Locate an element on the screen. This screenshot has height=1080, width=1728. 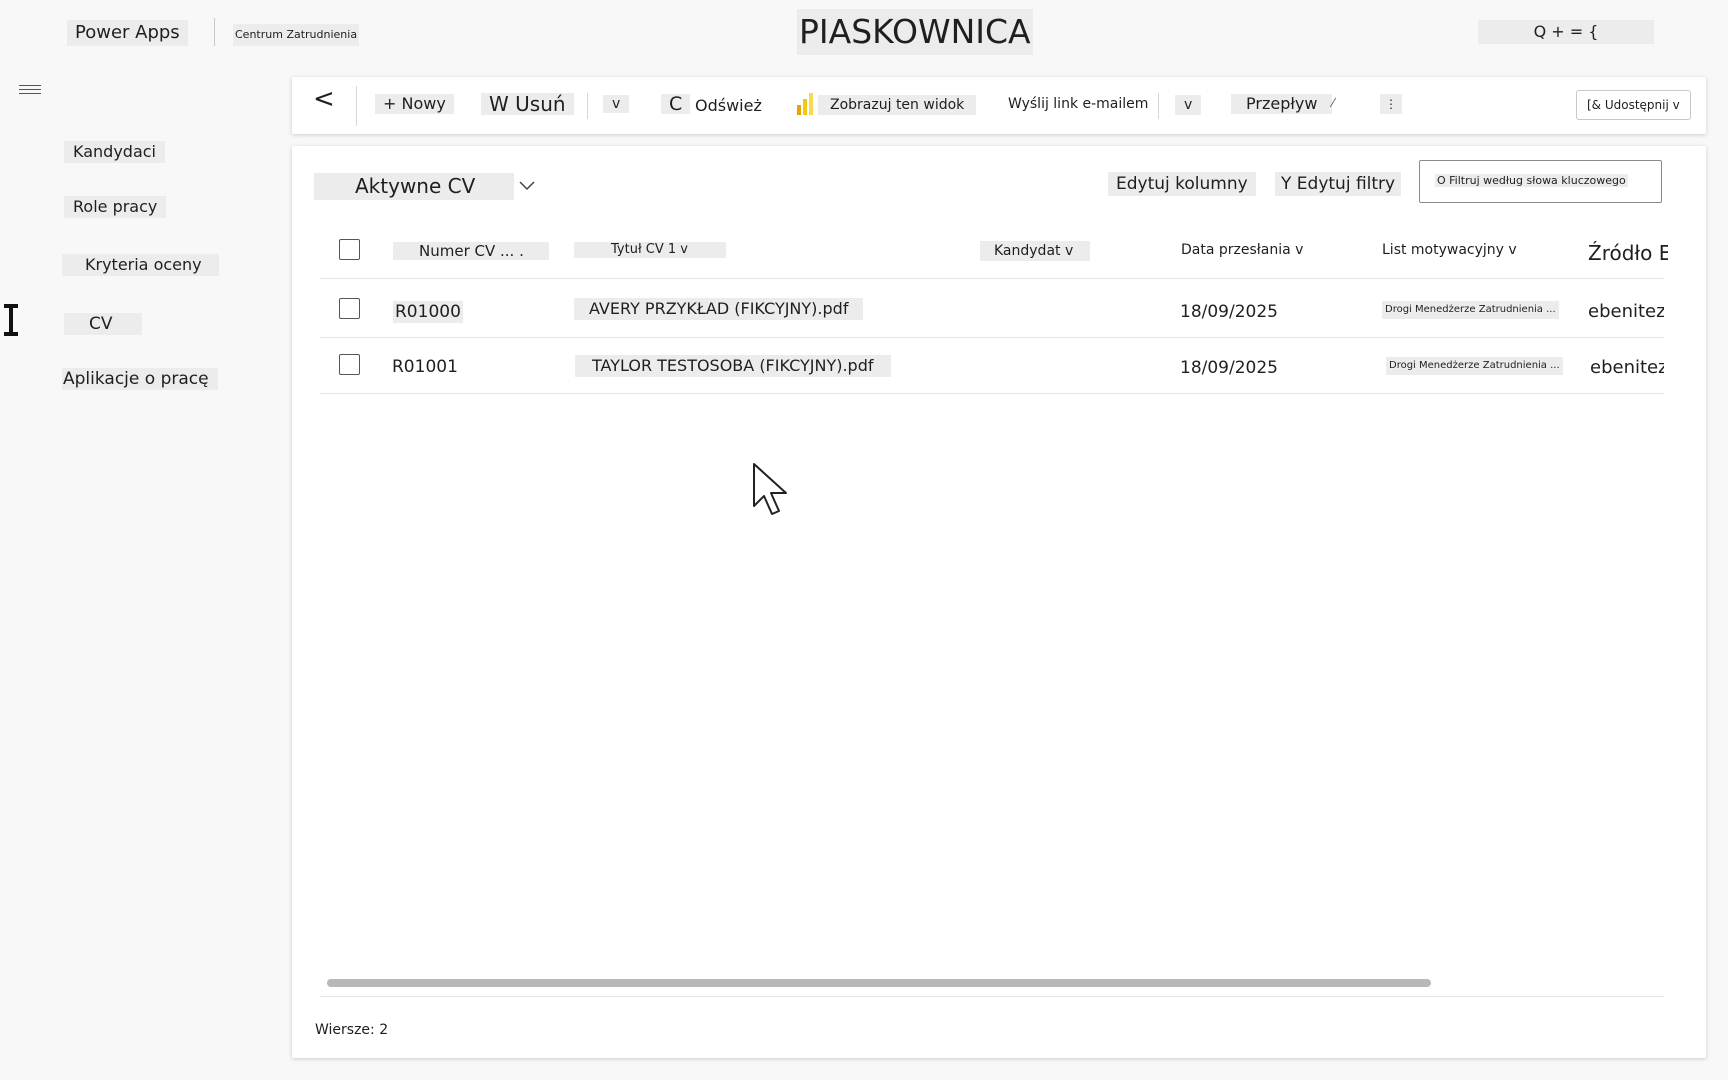
overflow-menu-icon: ⋮ is located at coordinates (1391, 104).